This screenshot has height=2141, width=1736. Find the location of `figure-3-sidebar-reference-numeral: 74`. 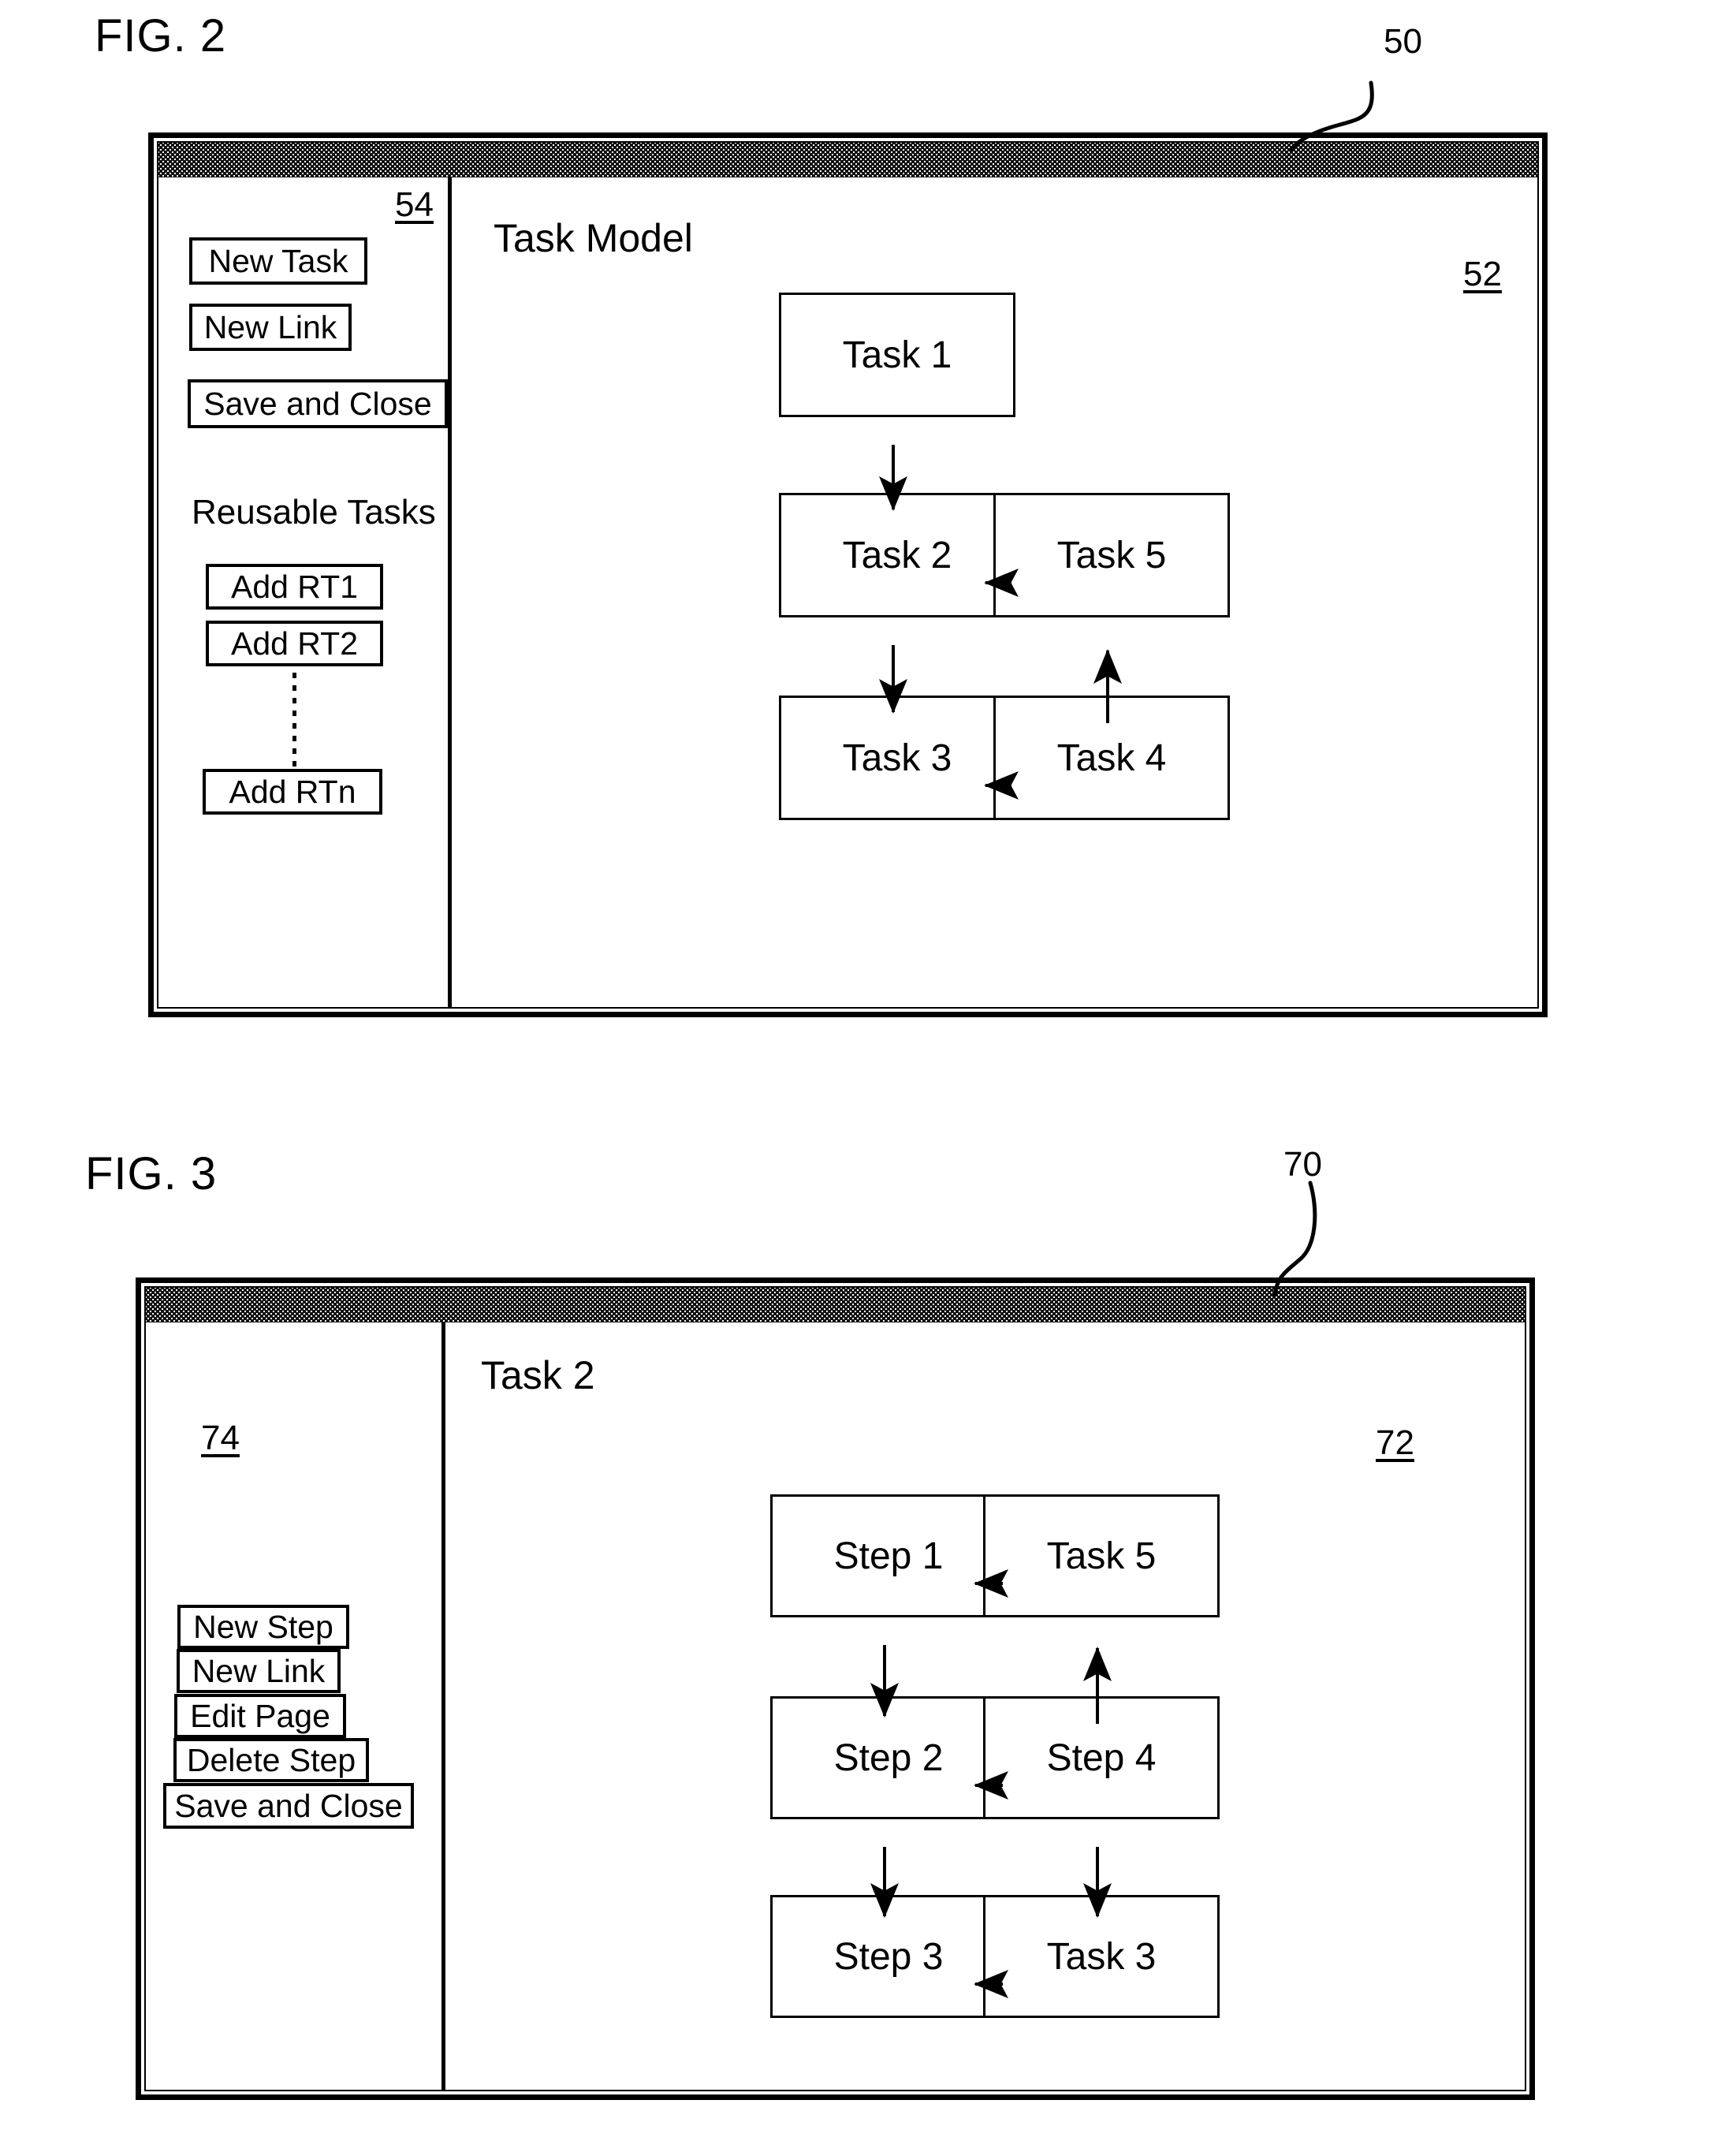

figure-3-sidebar-reference-numeral: 74 is located at coordinates (220, 1438).